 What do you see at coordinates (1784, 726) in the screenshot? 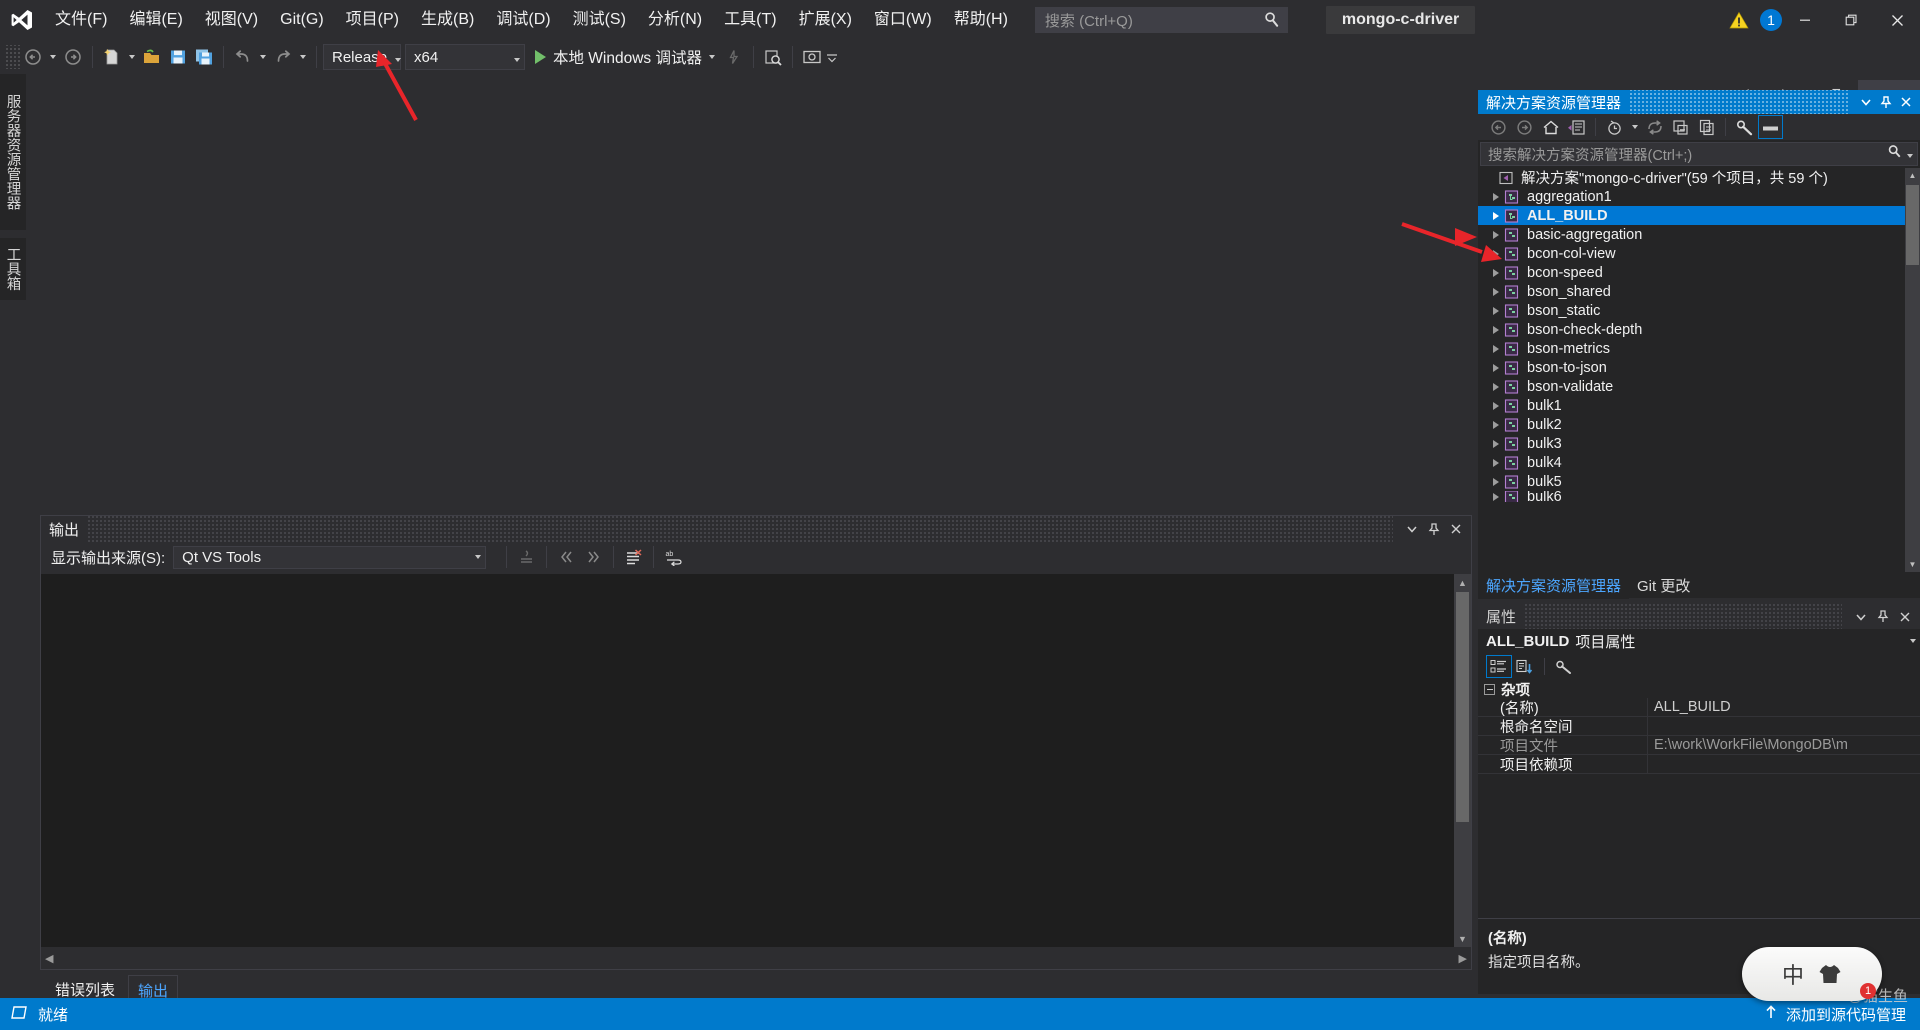
I see `properties-row-root-namespace-value` at bounding box center [1784, 726].